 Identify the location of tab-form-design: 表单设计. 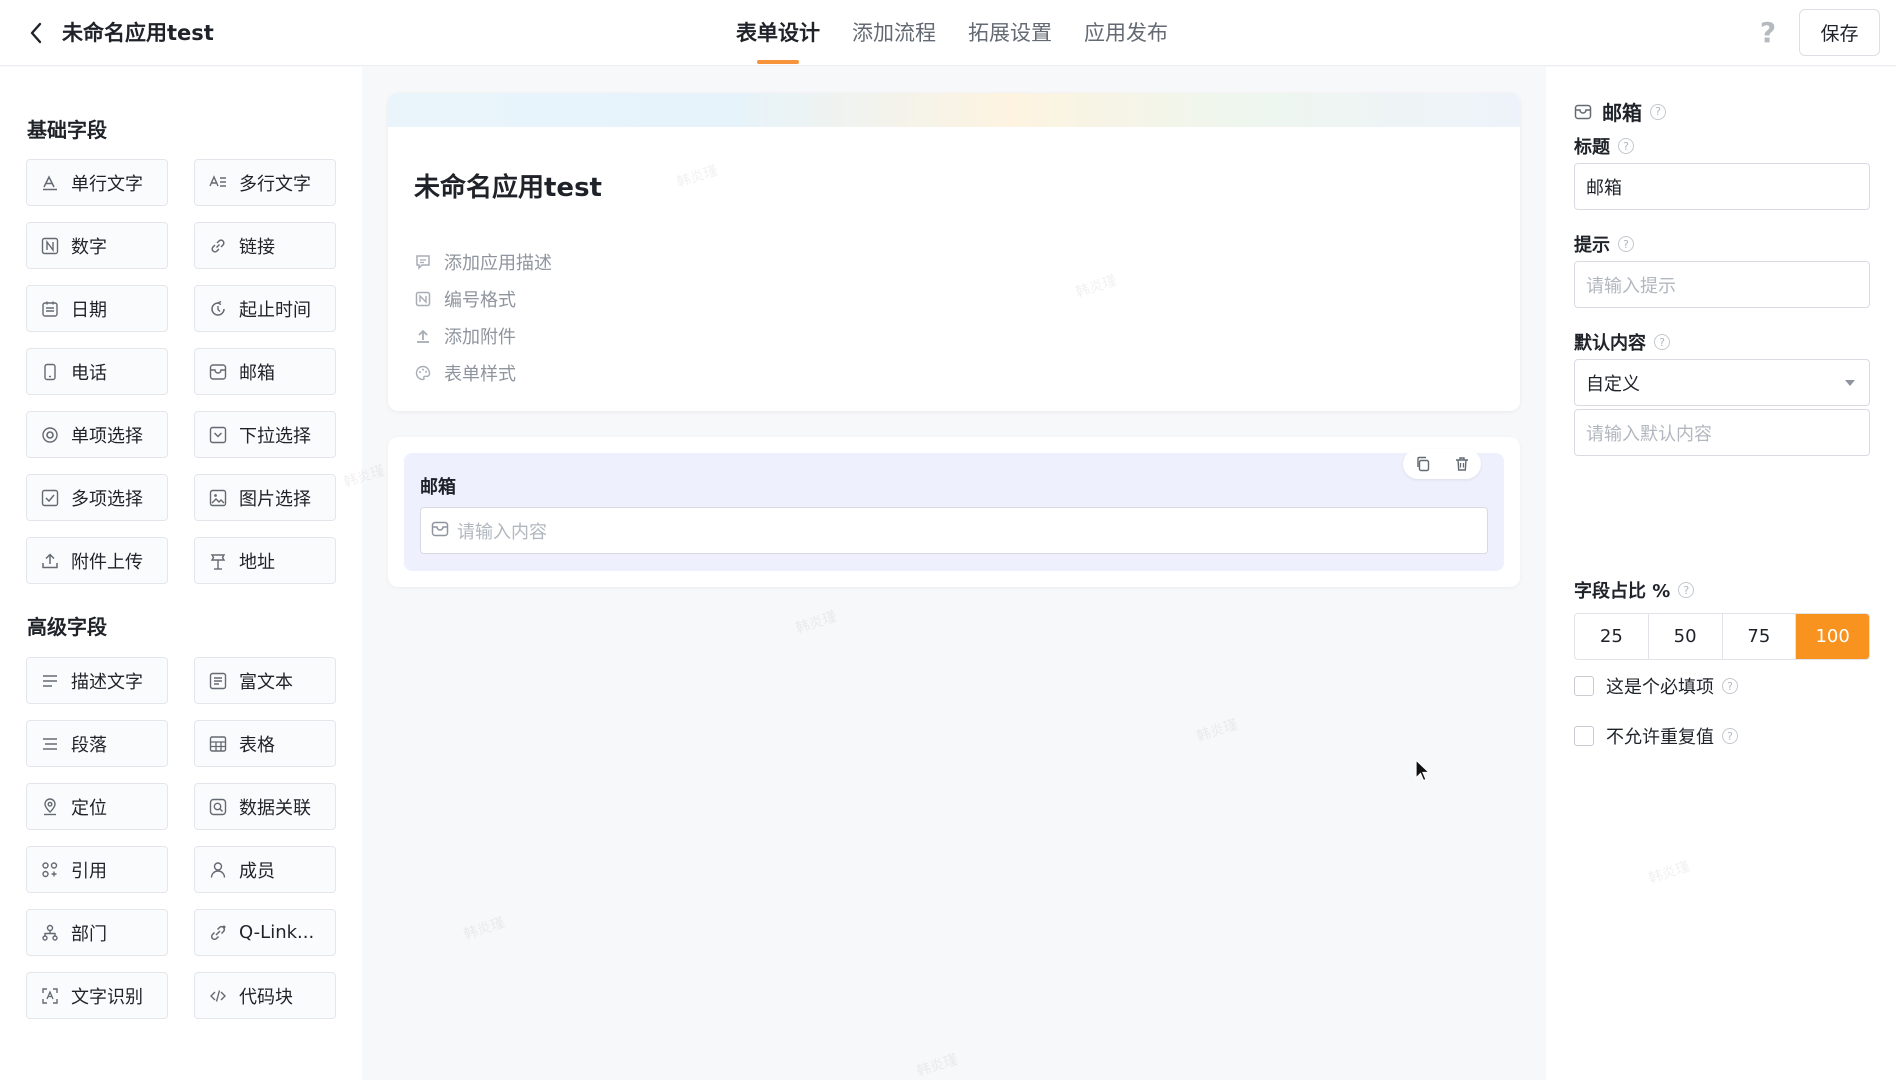
(778, 33).